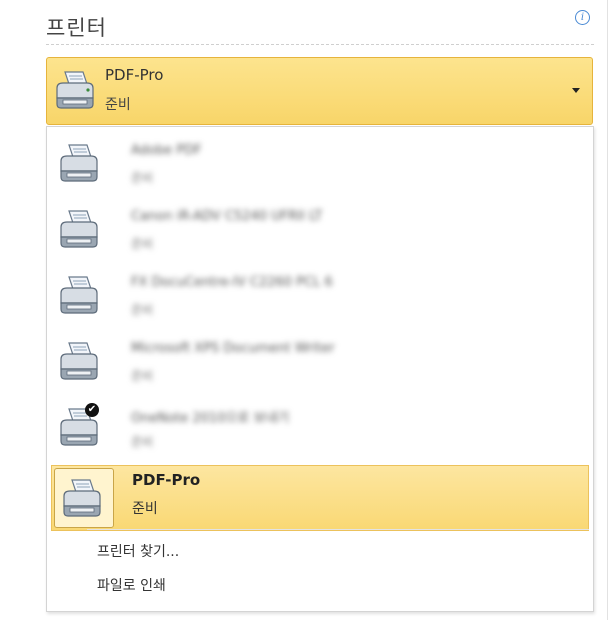 This screenshot has height=620, width=614. Describe the element at coordinates (320, 498) in the screenshot. I see `printer-item-selected: PDF-Pro 준비` at that location.